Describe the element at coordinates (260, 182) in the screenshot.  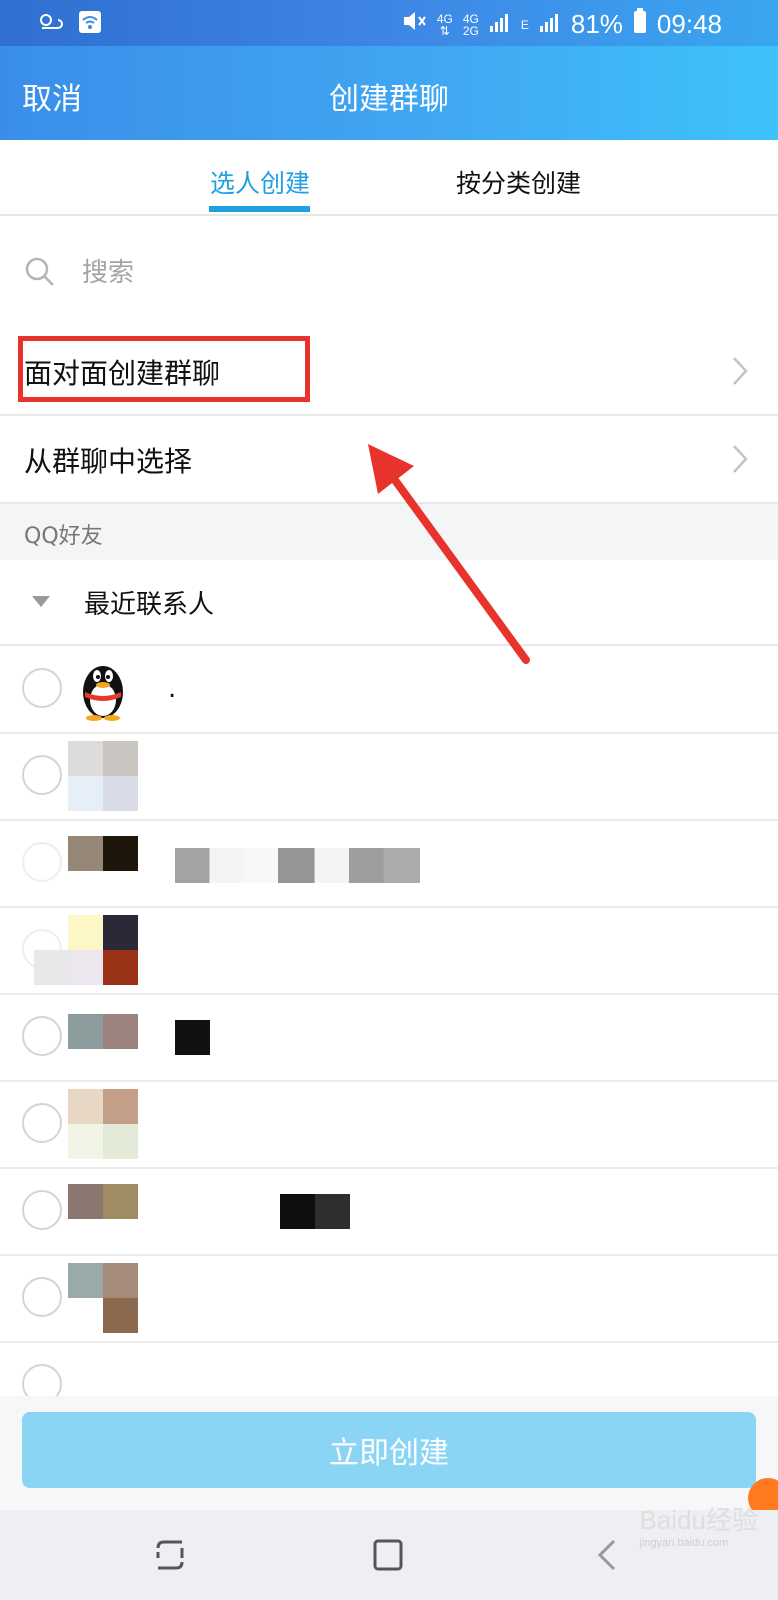
I see `tab-select-people: 选人创建` at that location.